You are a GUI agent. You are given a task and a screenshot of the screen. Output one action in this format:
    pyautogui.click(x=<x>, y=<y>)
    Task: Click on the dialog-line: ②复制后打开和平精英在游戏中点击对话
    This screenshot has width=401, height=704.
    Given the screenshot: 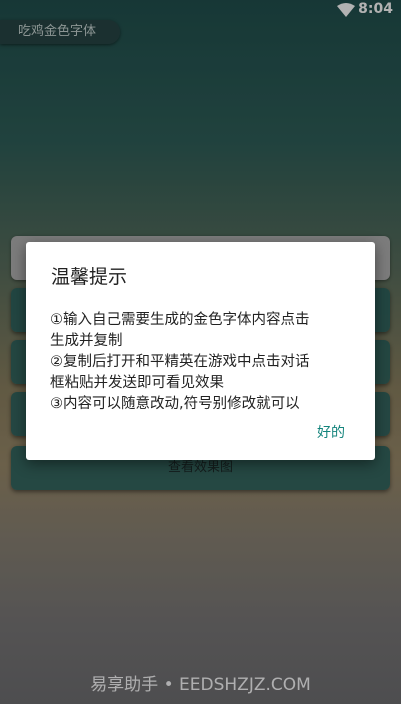 What is the action you would take?
    pyautogui.click(x=180, y=362)
    